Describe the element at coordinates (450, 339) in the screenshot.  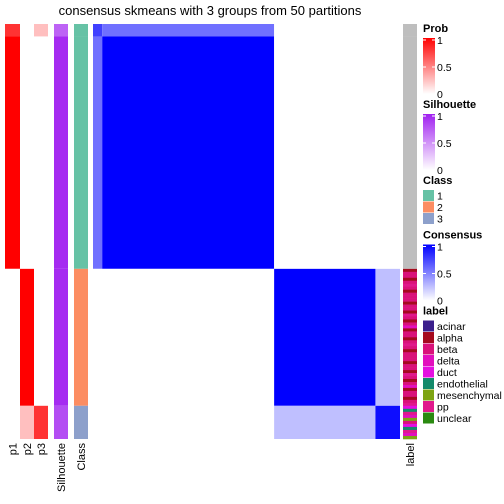
I see `legend-item-label: alpha` at that location.